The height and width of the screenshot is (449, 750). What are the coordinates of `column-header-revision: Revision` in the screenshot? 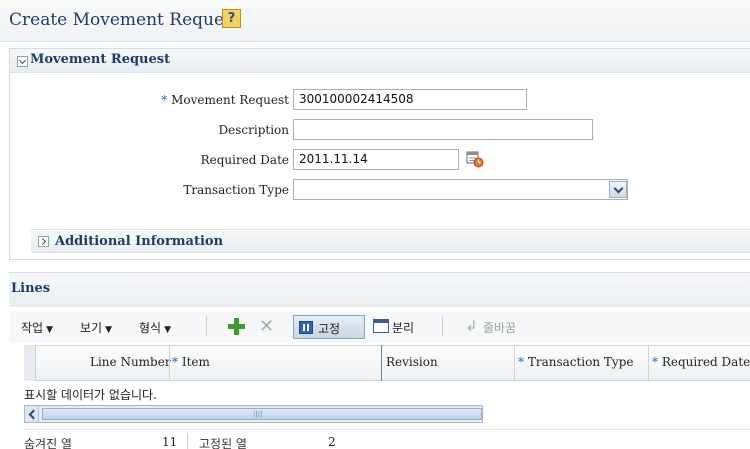 It's located at (412, 362).